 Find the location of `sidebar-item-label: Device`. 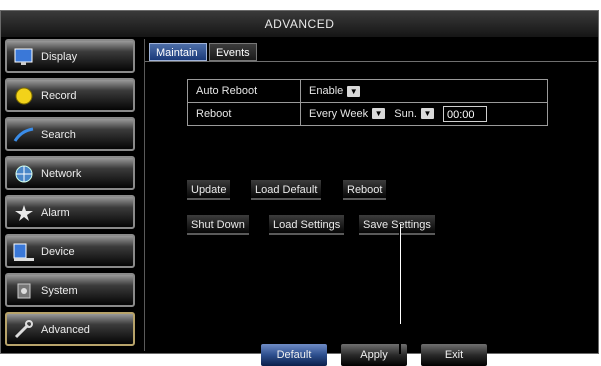

sidebar-item-label: Device is located at coordinates (58, 252).